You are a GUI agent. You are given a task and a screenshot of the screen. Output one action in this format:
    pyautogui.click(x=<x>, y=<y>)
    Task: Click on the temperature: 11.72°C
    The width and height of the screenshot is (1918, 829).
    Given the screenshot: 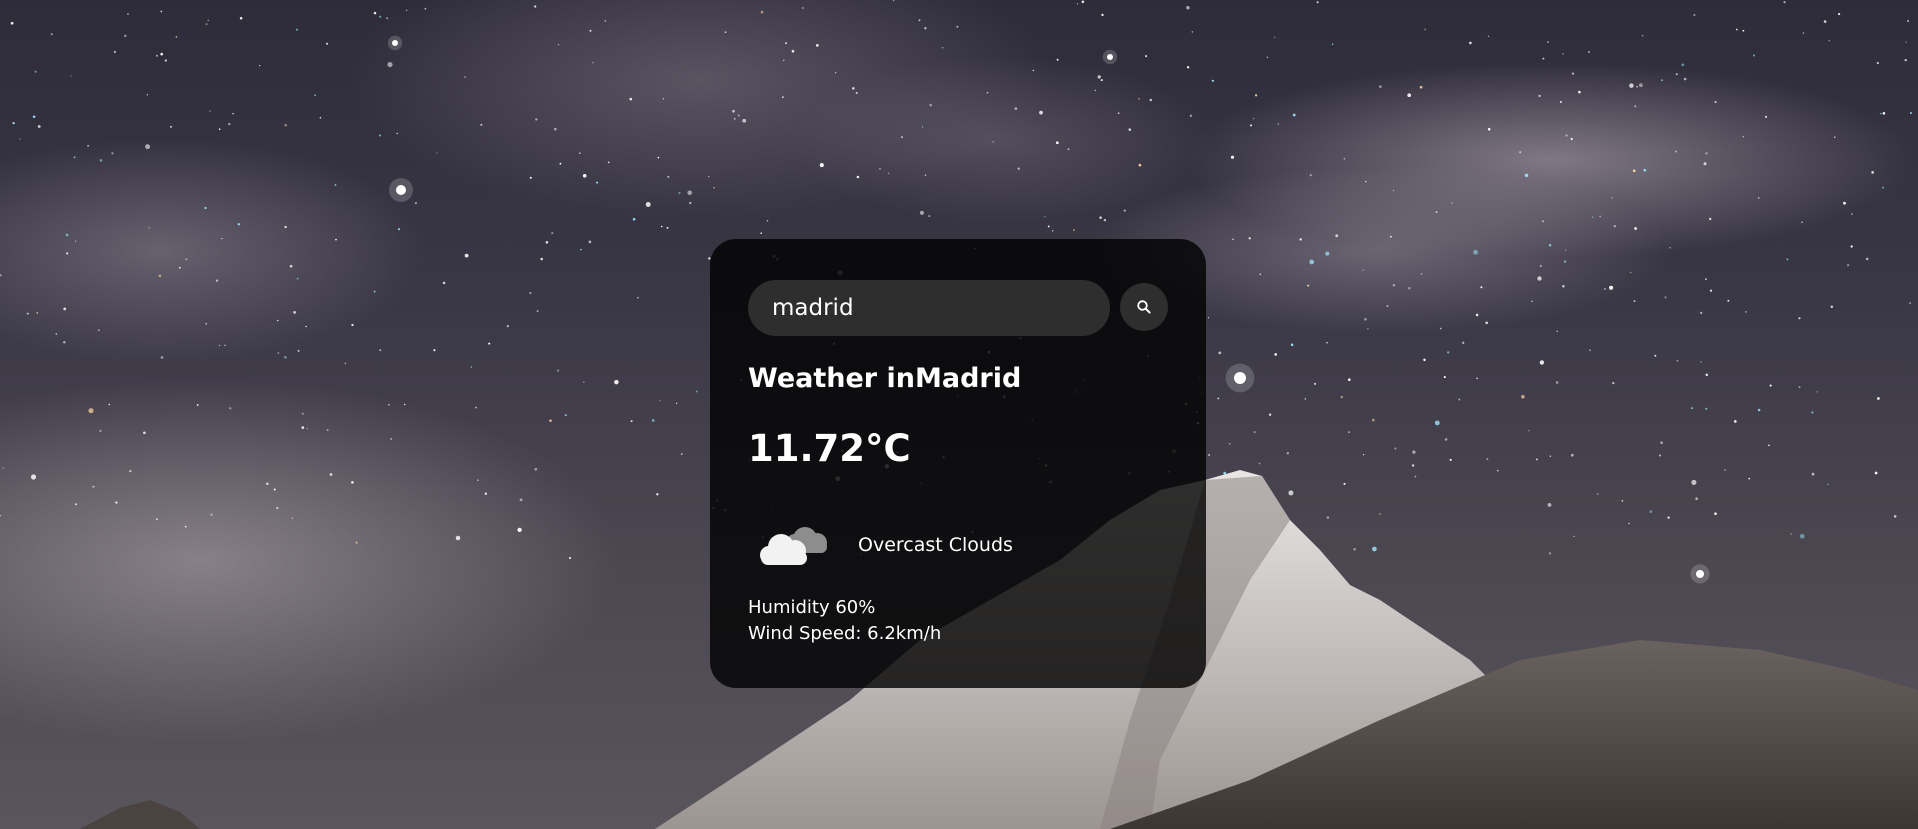 What is the action you would take?
    pyautogui.click(x=829, y=448)
    